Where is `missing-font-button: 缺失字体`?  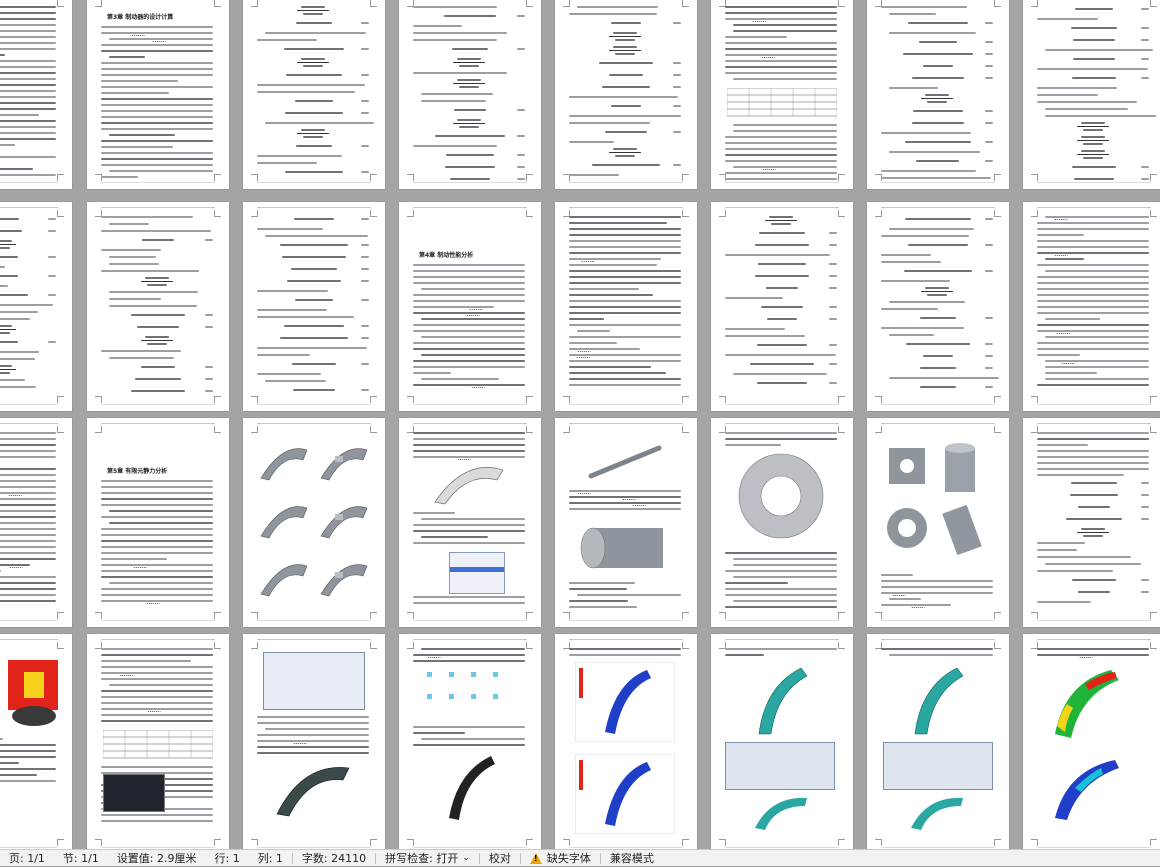 missing-font-button: 缺失字体 is located at coordinates (560, 858).